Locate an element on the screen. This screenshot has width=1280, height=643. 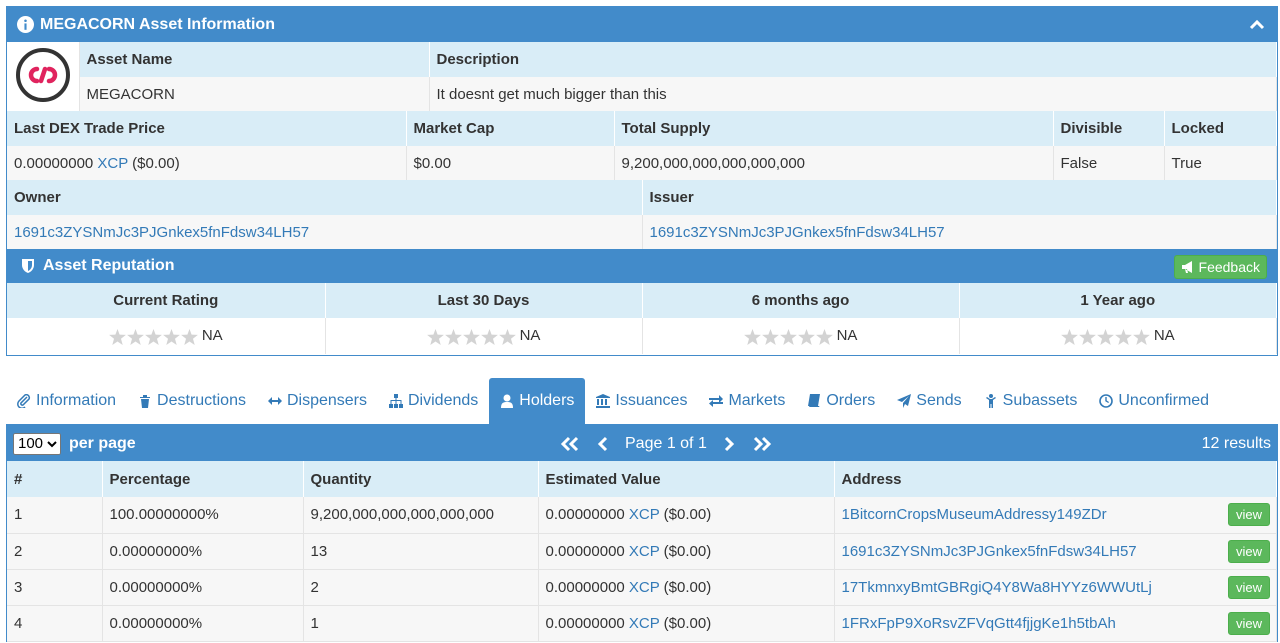
megacorn-logo-icon is located at coordinates (42, 74).